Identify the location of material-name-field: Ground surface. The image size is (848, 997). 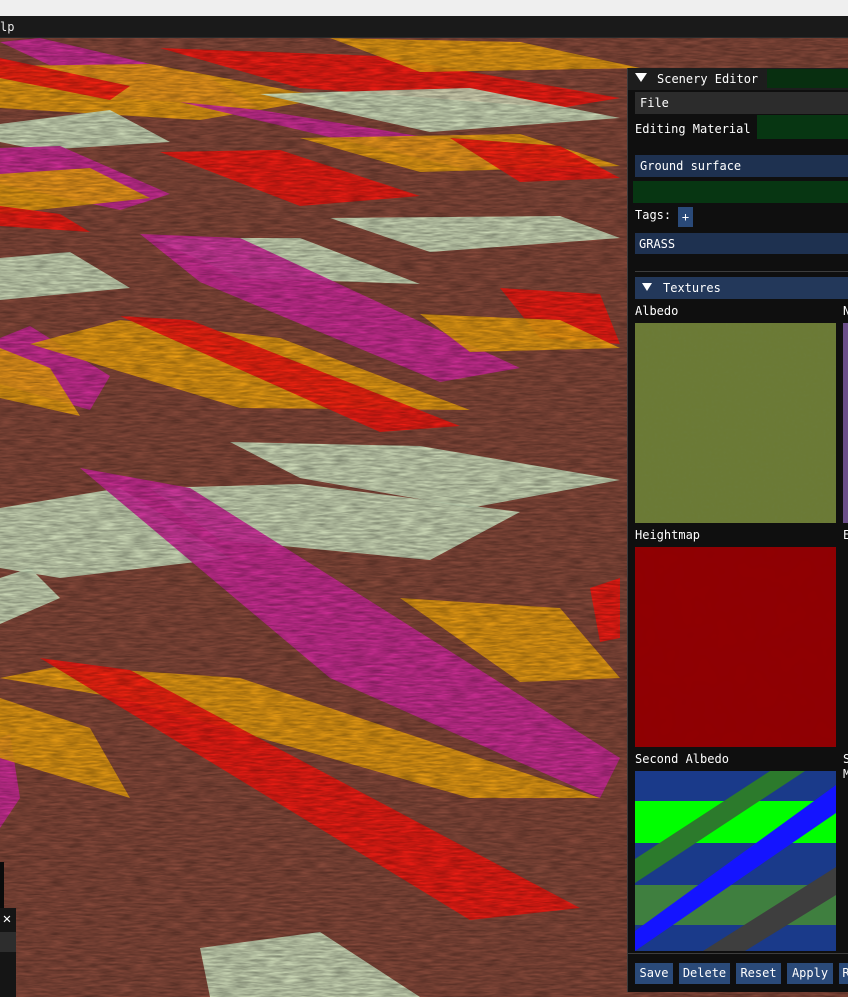
(741, 166).